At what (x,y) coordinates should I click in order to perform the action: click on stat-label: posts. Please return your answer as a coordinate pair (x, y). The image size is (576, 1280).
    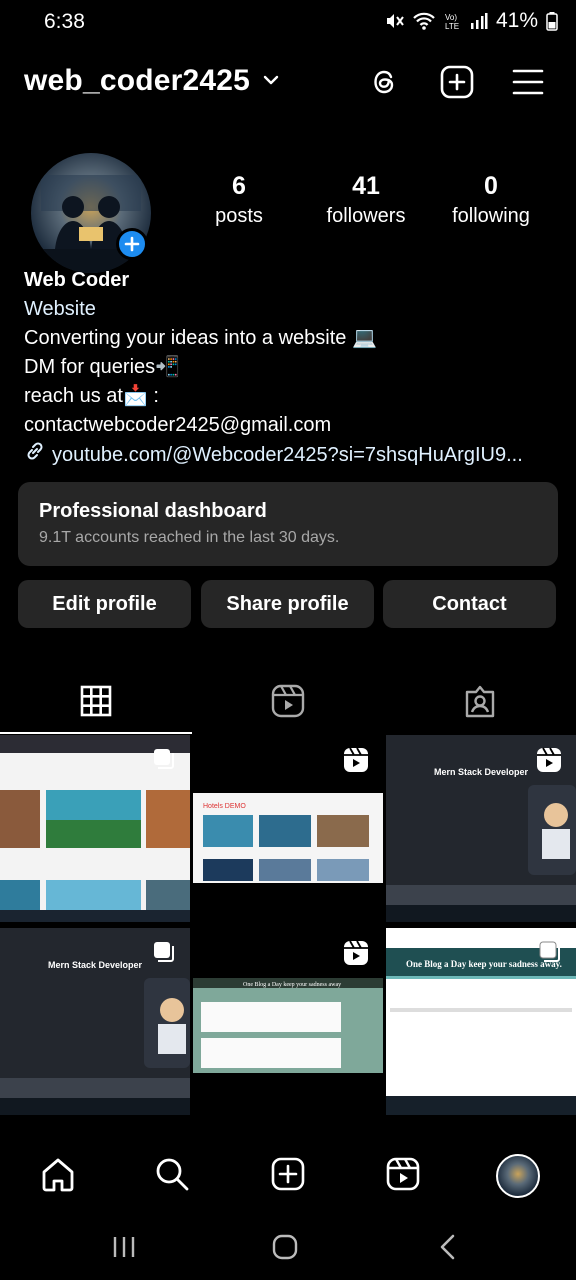
    Looking at the image, I should click on (239, 216).